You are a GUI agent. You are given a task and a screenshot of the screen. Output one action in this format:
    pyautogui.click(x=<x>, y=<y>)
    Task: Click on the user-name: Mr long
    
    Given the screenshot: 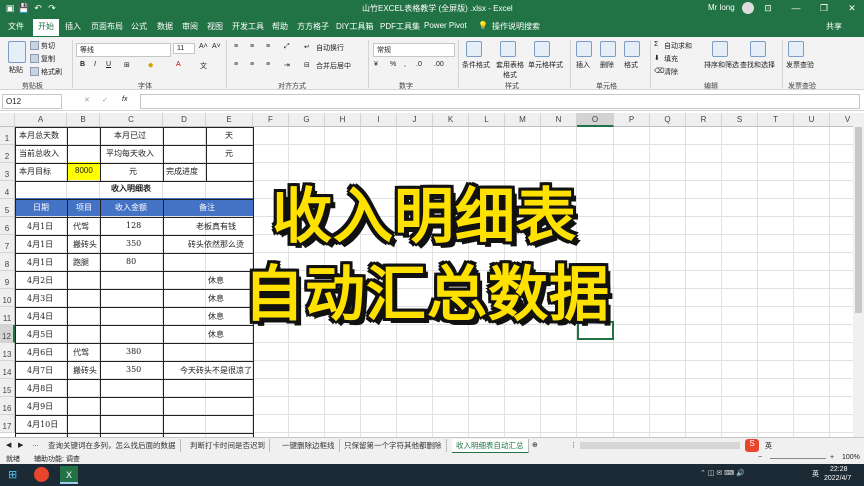 What is the action you would take?
    pyautogui.click(x=721, y=7)
    